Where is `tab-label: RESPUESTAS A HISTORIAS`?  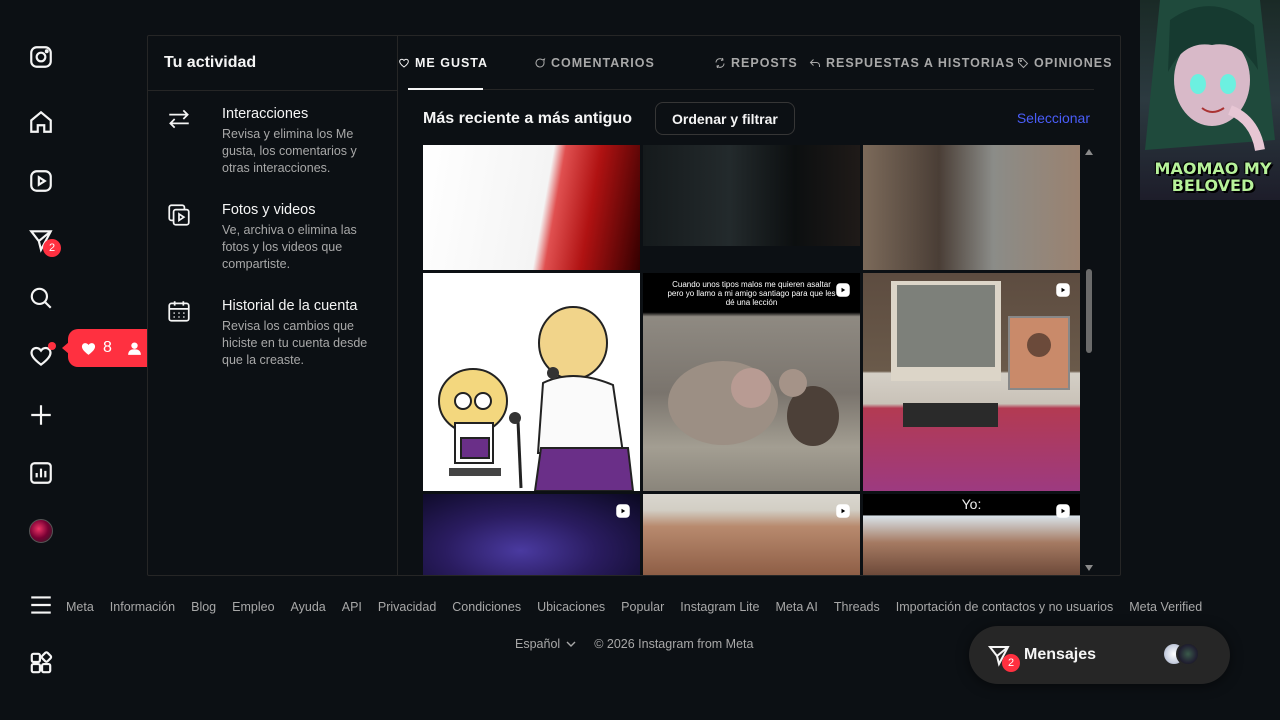 tab-label: RESPUESTAS A HISTORIAS is located at coordinates (920, 63).